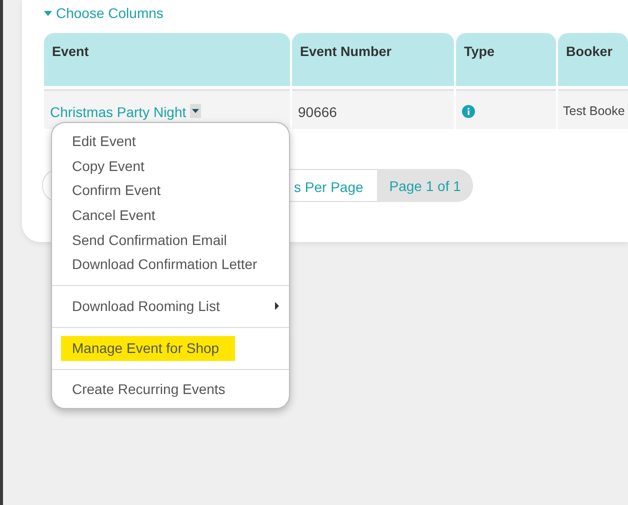  What do you see at coordinates (167, 59) in the screenshot?
I see `column-header: Event` at bounding box center [167, 59].